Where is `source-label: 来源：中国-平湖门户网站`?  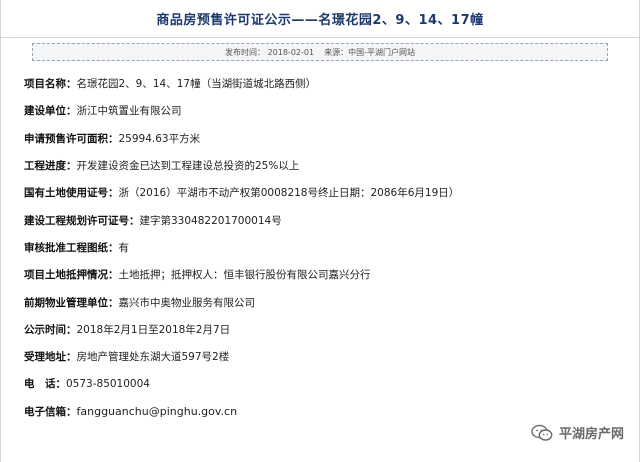
source-label: 来源：中国-平湖门户网站 is located at coordinates (369, 52).